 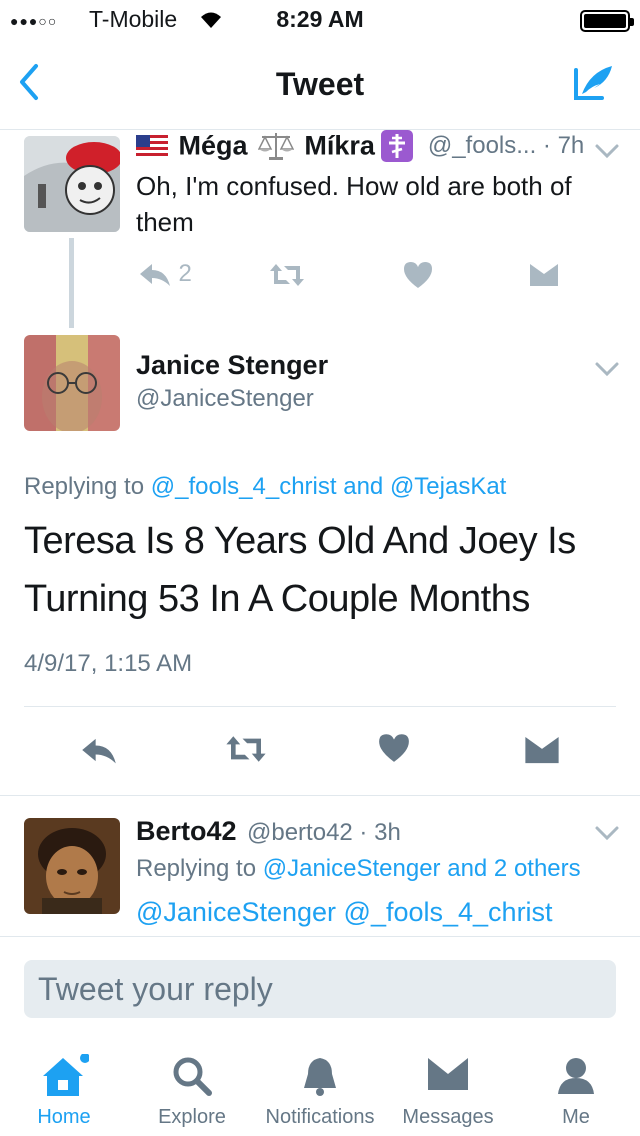 I want to click on compose-tweet-button, so click(x=594, y=84).